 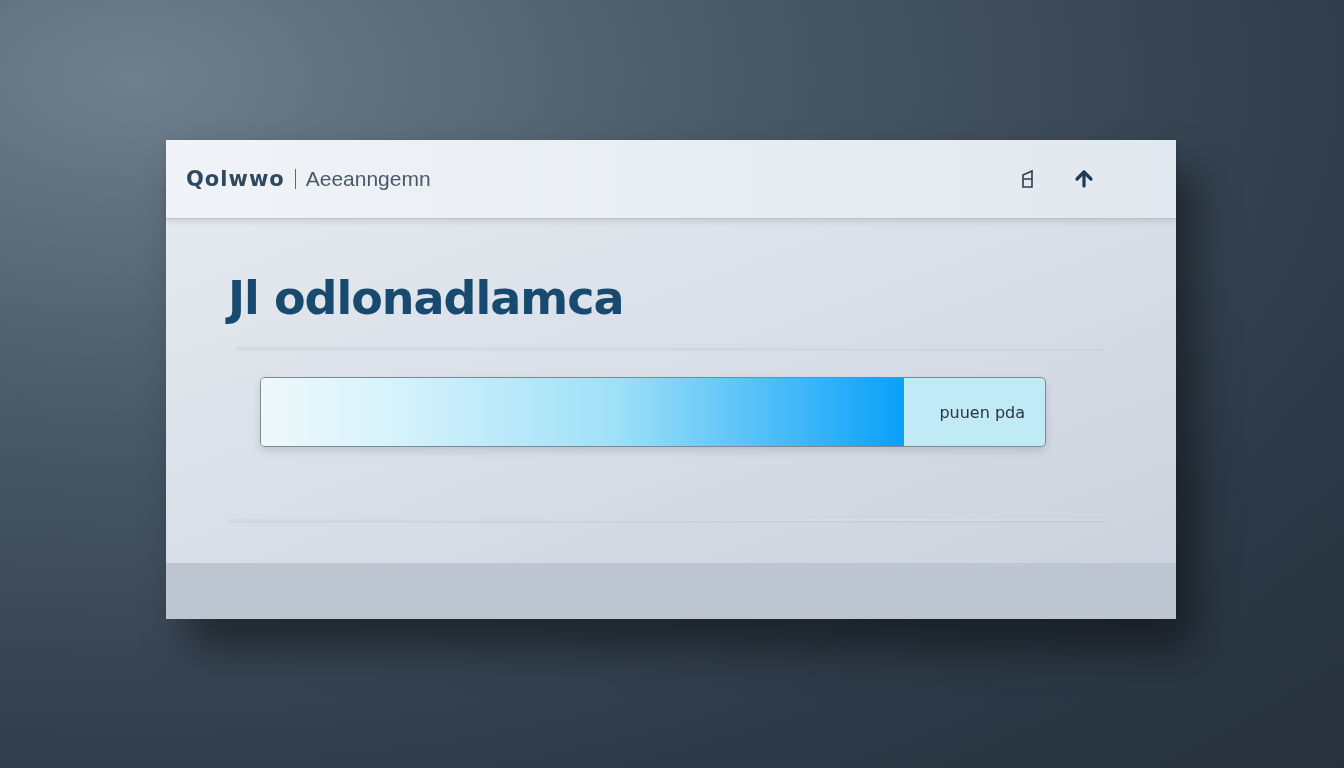 I want to click on header-subtitle: Aeeanngemn, so click(x=368, y=179).